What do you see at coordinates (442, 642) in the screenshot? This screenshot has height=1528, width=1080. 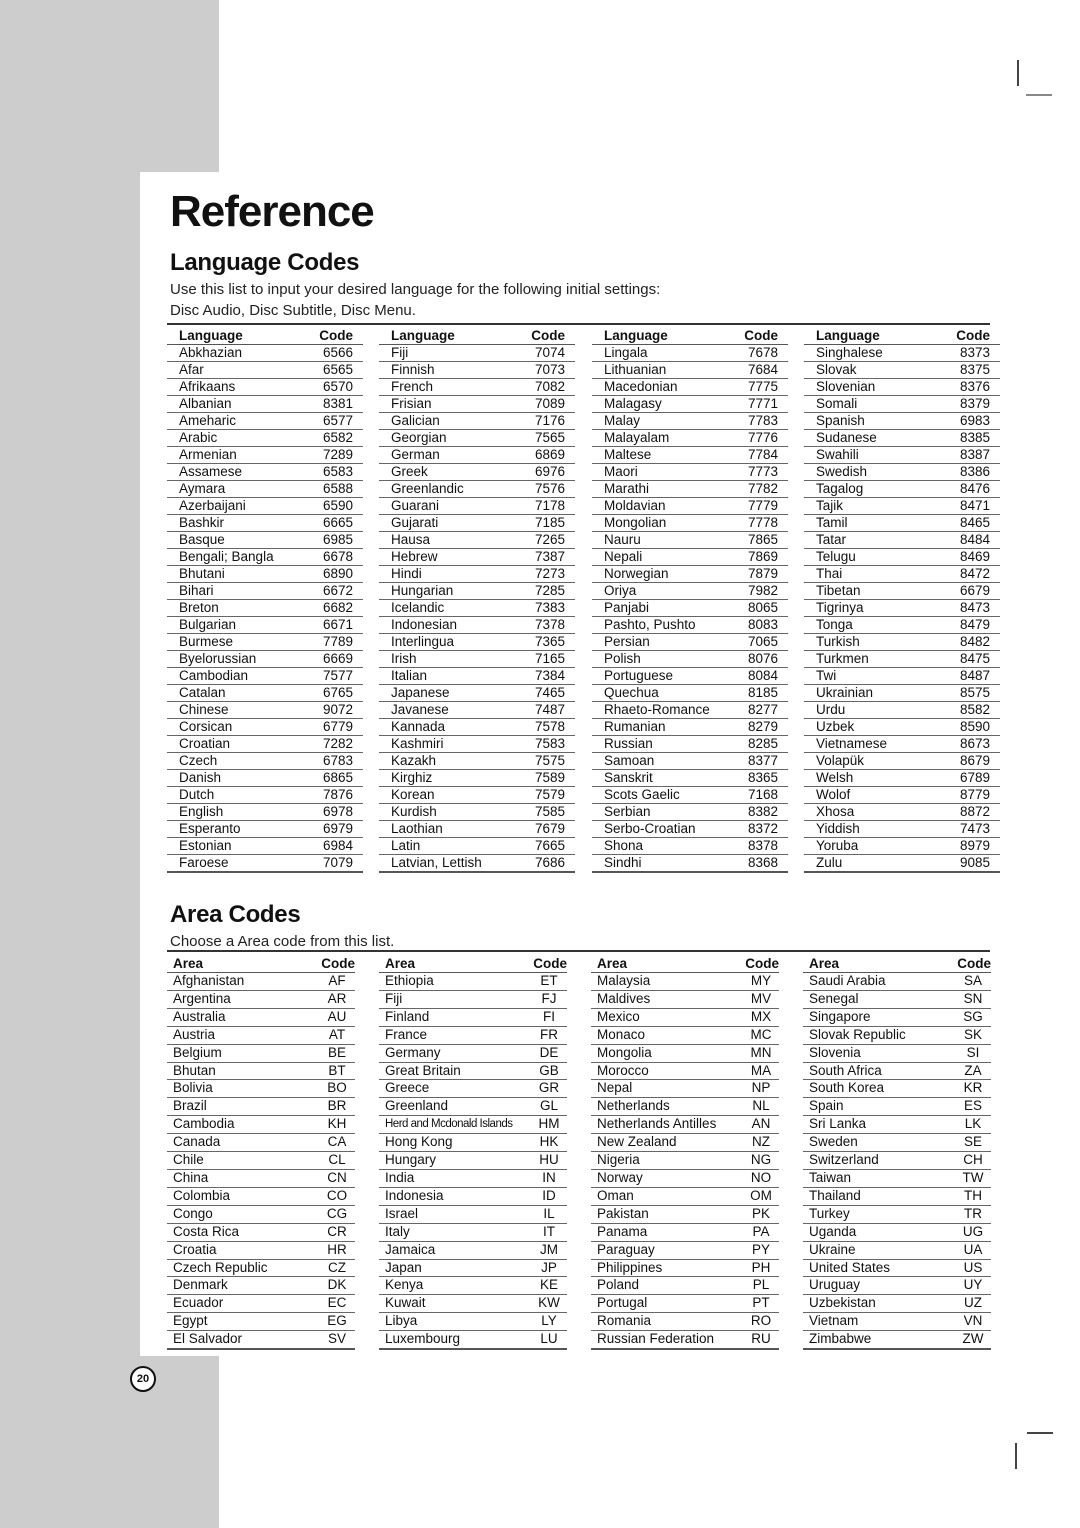 I see `row-name: Interlingua` at bounding box center [442, 642].